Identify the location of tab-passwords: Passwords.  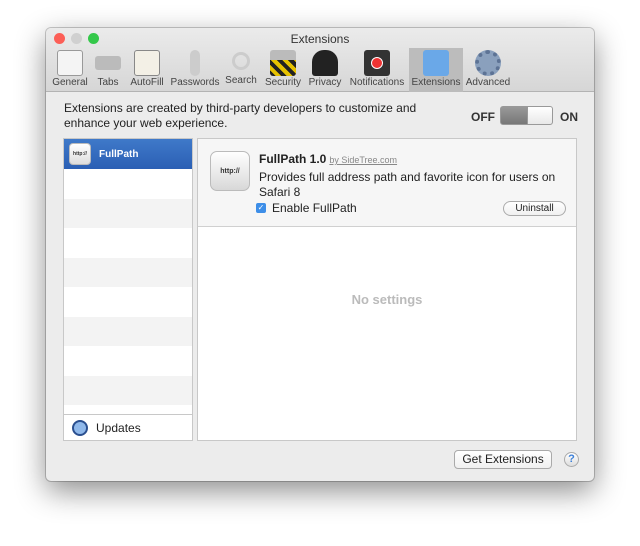
(195, 70).